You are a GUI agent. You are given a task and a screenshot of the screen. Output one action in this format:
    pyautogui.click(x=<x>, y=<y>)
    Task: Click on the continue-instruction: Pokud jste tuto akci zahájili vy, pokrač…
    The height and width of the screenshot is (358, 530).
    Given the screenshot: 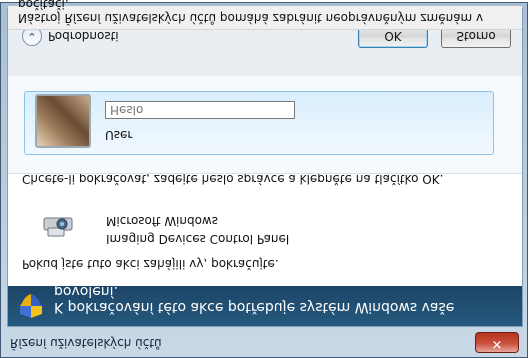 What is the action you would take?
    pyautogui.click(x=150, y=264)
    